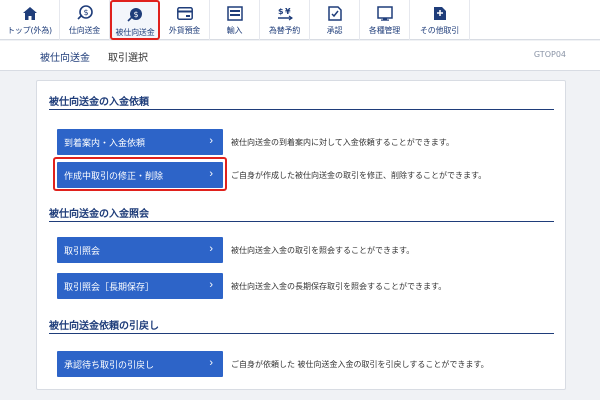 The width and height of the screenshot is (600, 400). I want to click on nav-label: 仕向送金, so click(84, 30).